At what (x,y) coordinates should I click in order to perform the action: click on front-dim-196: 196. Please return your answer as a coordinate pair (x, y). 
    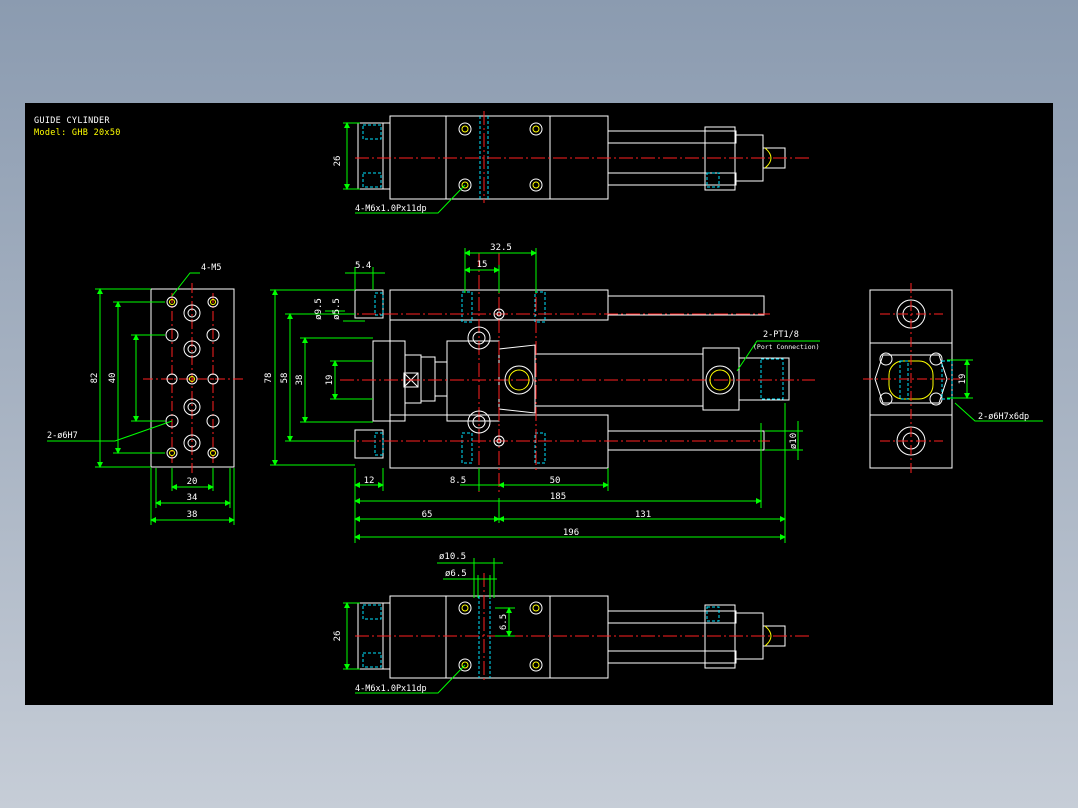
    Looking at the image, I should click on (571, 533).